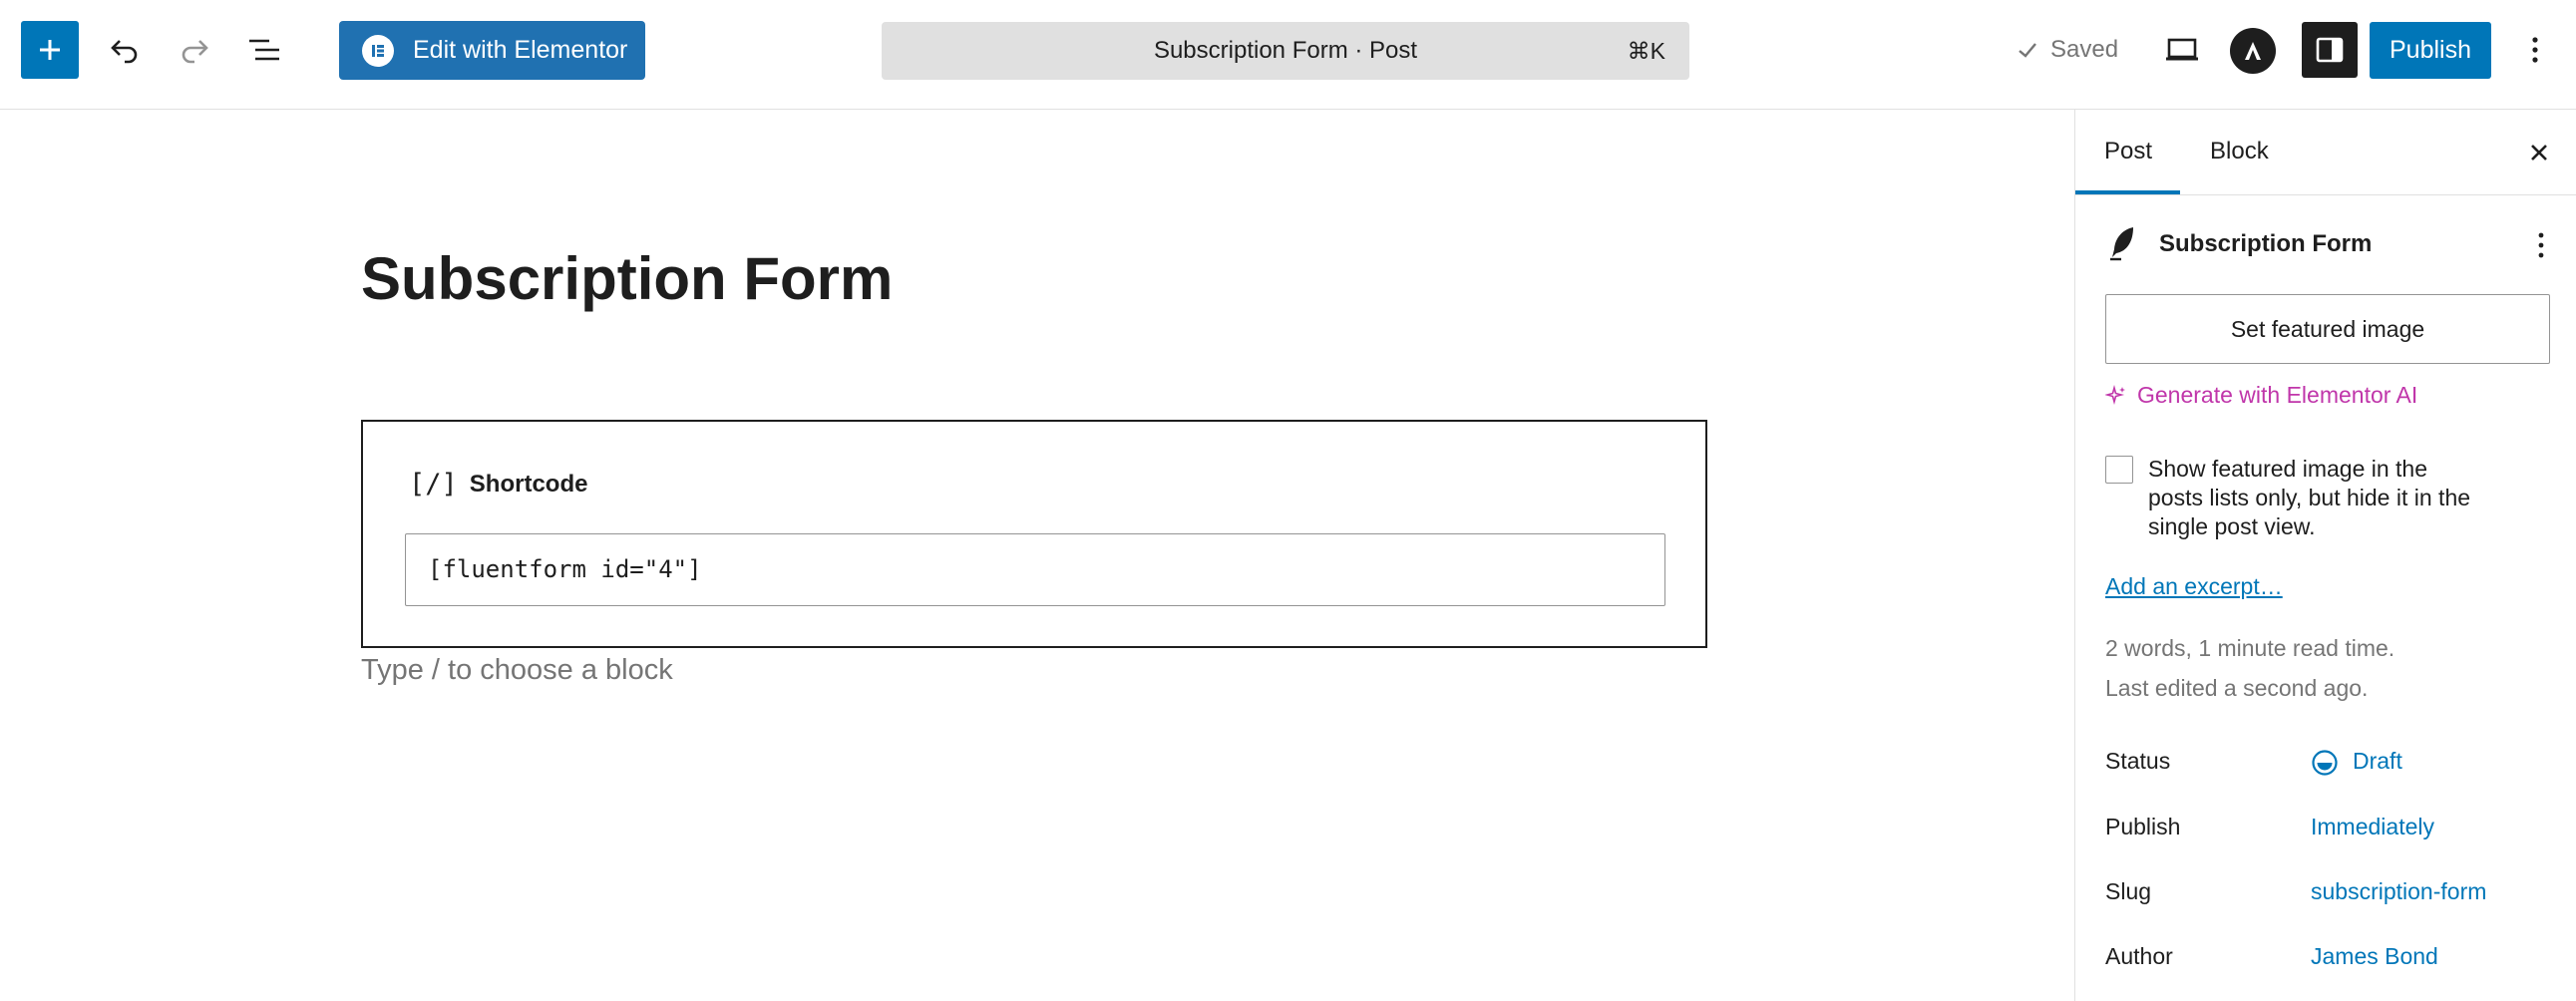  I want to click on add-block-button, so click(50, 50).